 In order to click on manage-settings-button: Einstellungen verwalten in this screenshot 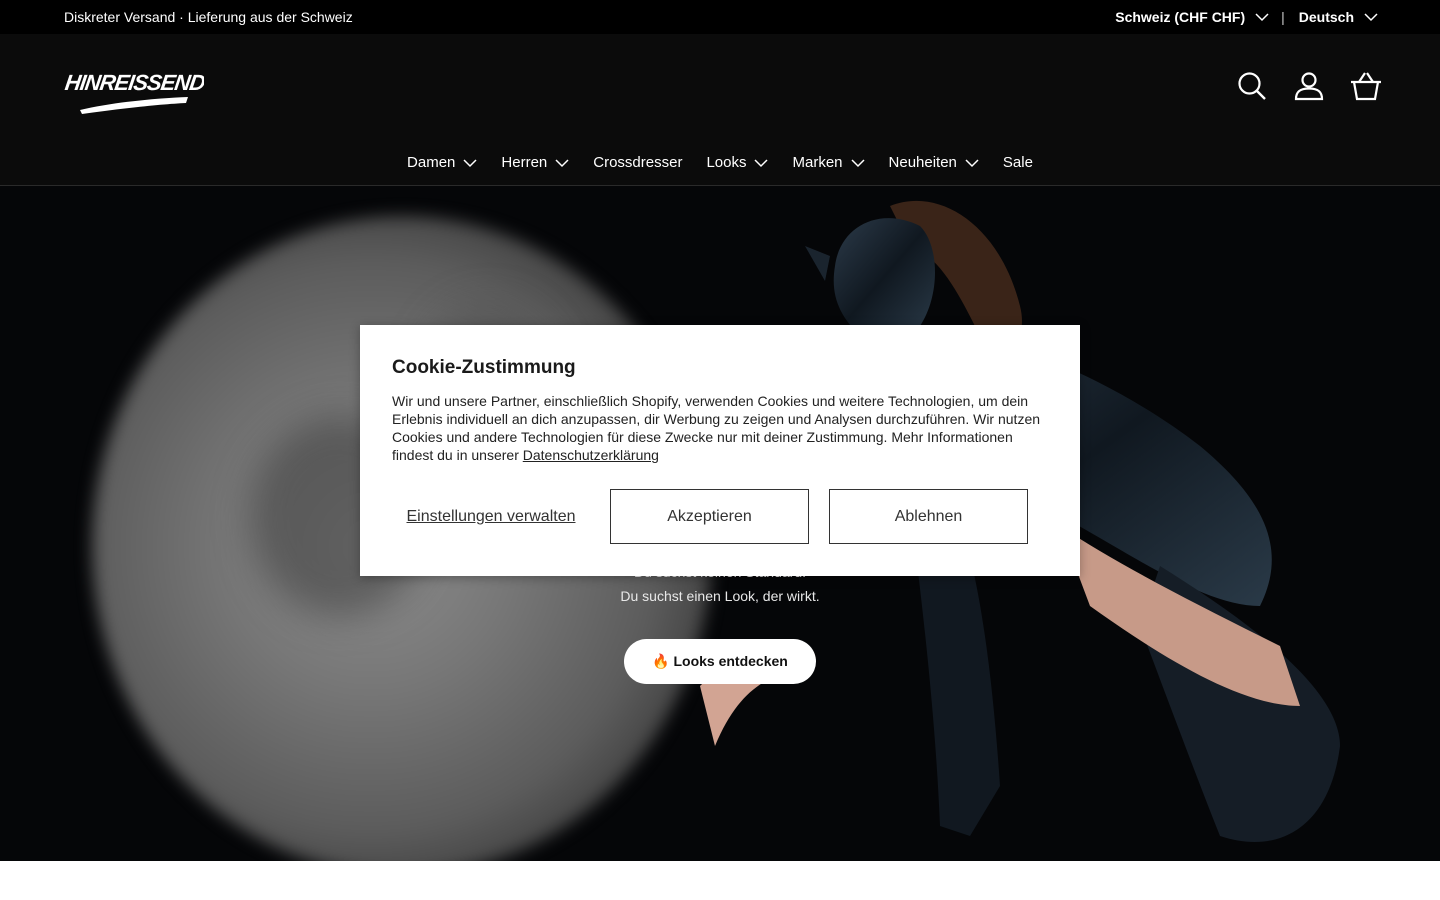, I will do `click(491, 517)`.